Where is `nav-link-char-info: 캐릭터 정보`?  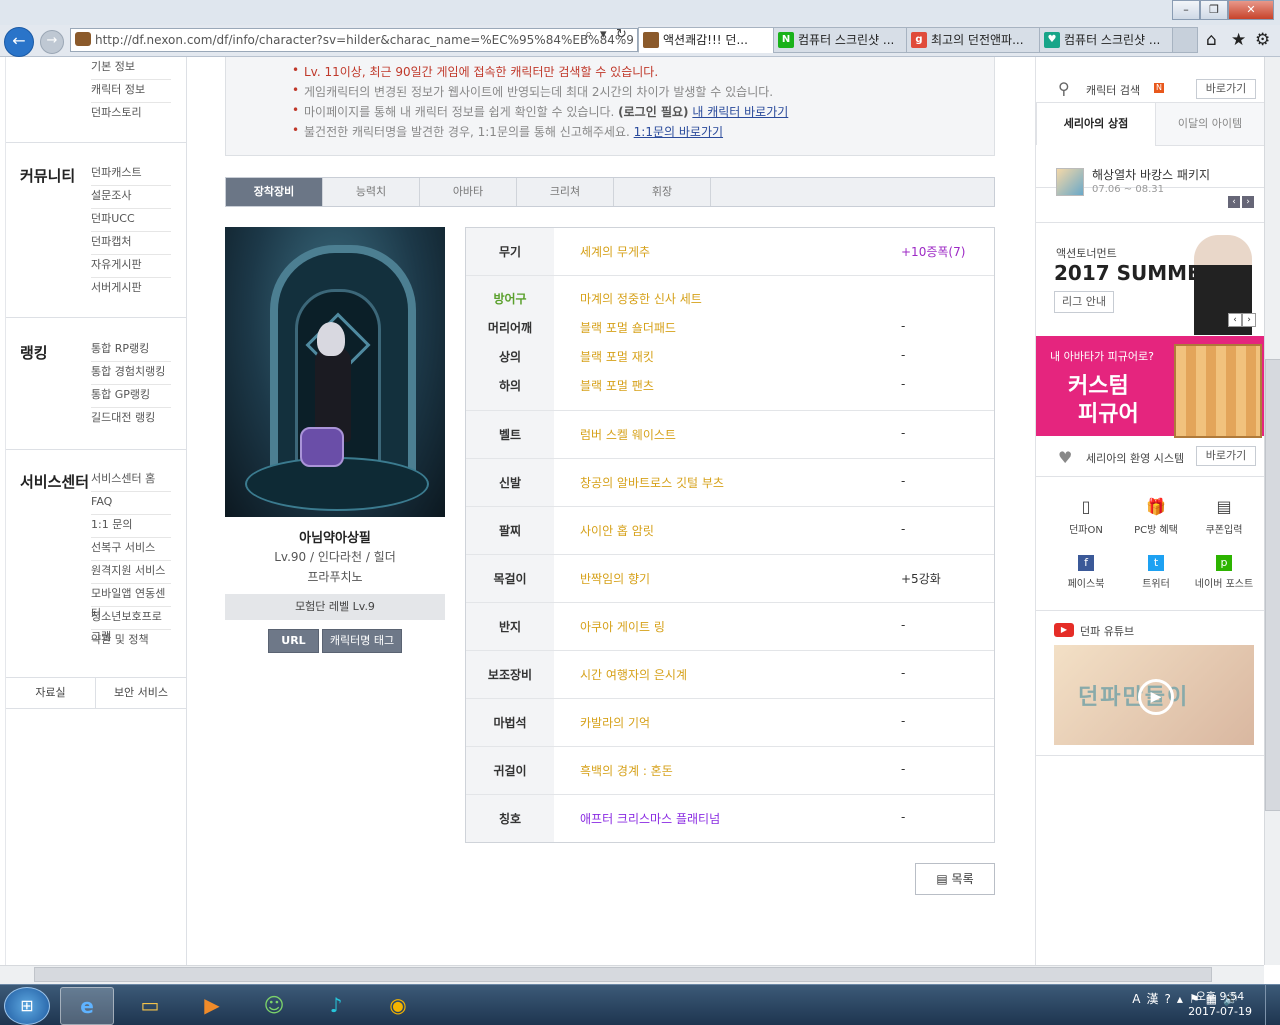 nav-link-char-info: 캐릭터 정보 is located at coordinates (131, 91).